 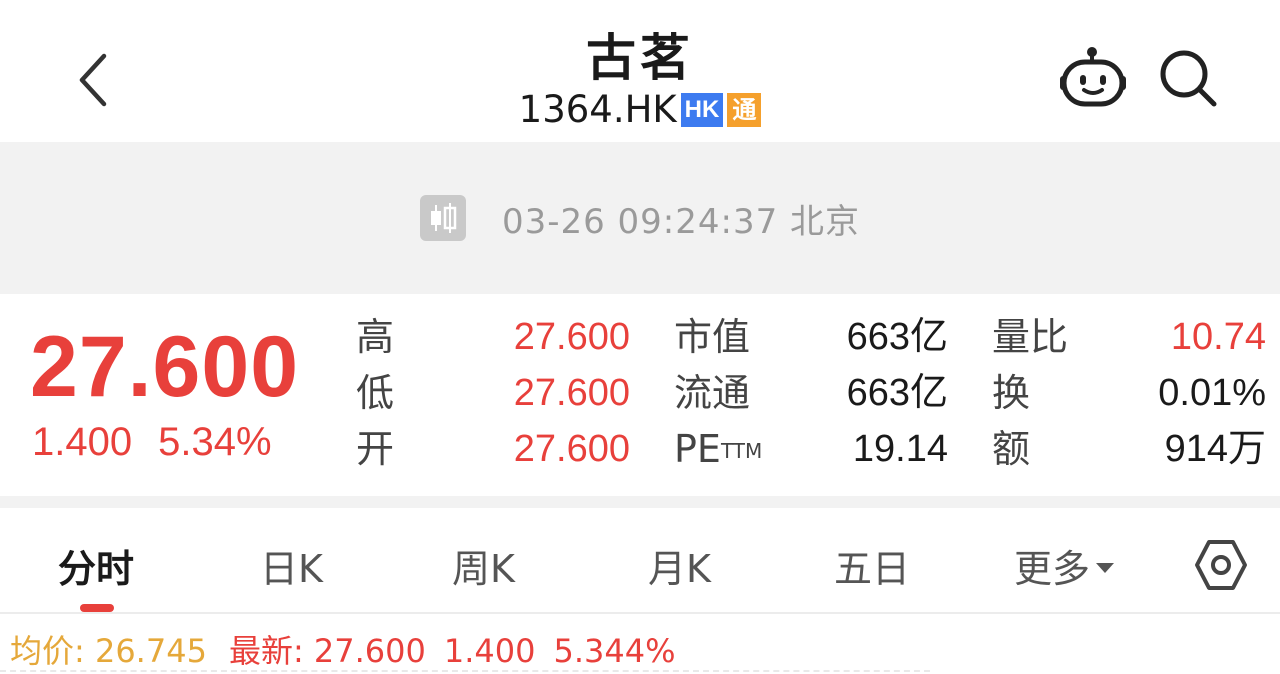 What do you see at coordinates (571, 337) in the screenshot?
I see `high-value: 27.600` at bounding box center [571, 337].